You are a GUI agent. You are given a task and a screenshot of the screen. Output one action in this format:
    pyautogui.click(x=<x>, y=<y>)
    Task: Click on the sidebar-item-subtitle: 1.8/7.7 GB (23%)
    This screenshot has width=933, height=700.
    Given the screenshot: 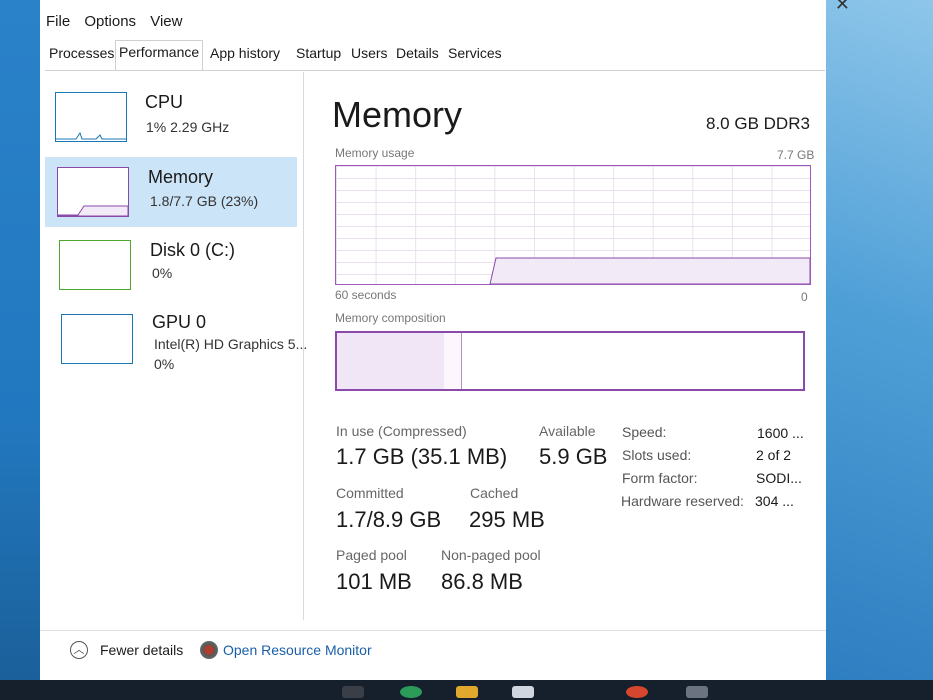 What is the action you would take?
    pyautogui.click(x=204, y=201)
    